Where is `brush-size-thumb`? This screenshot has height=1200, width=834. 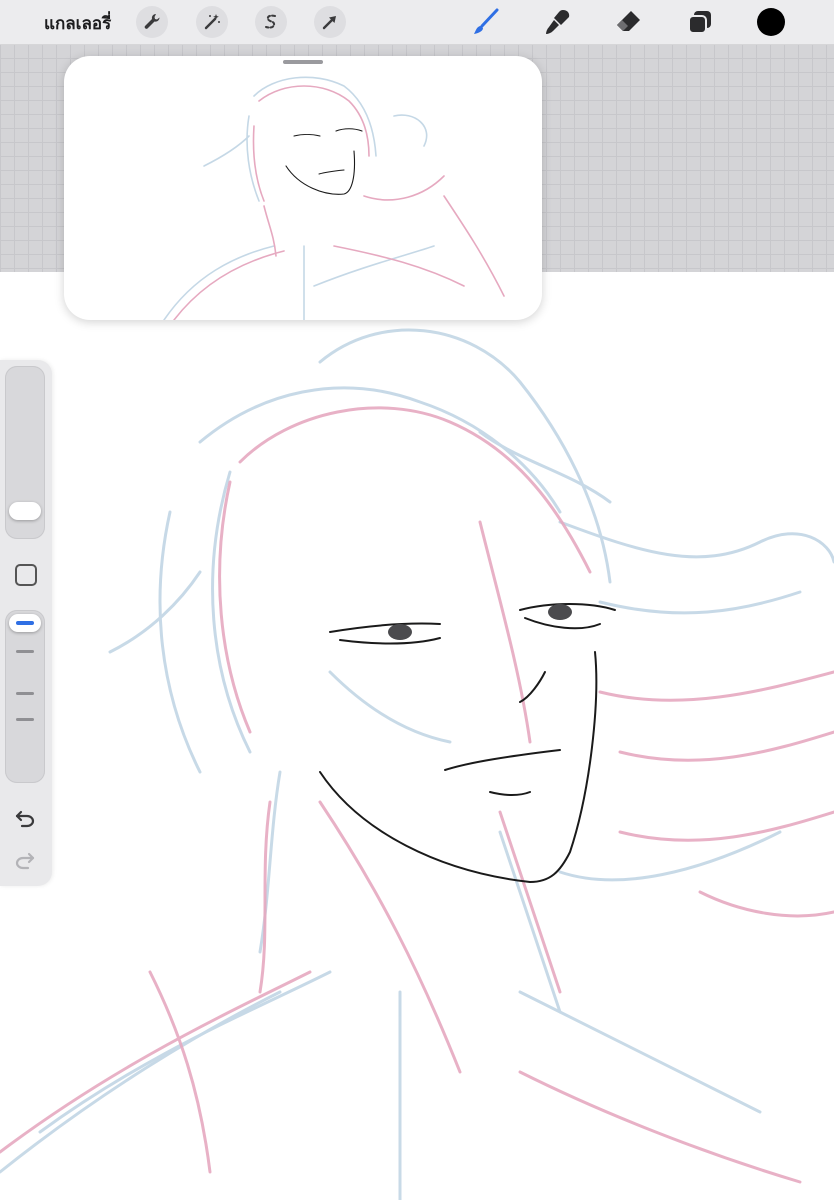
brush-size-thumb is located at coordinates (25, 511).